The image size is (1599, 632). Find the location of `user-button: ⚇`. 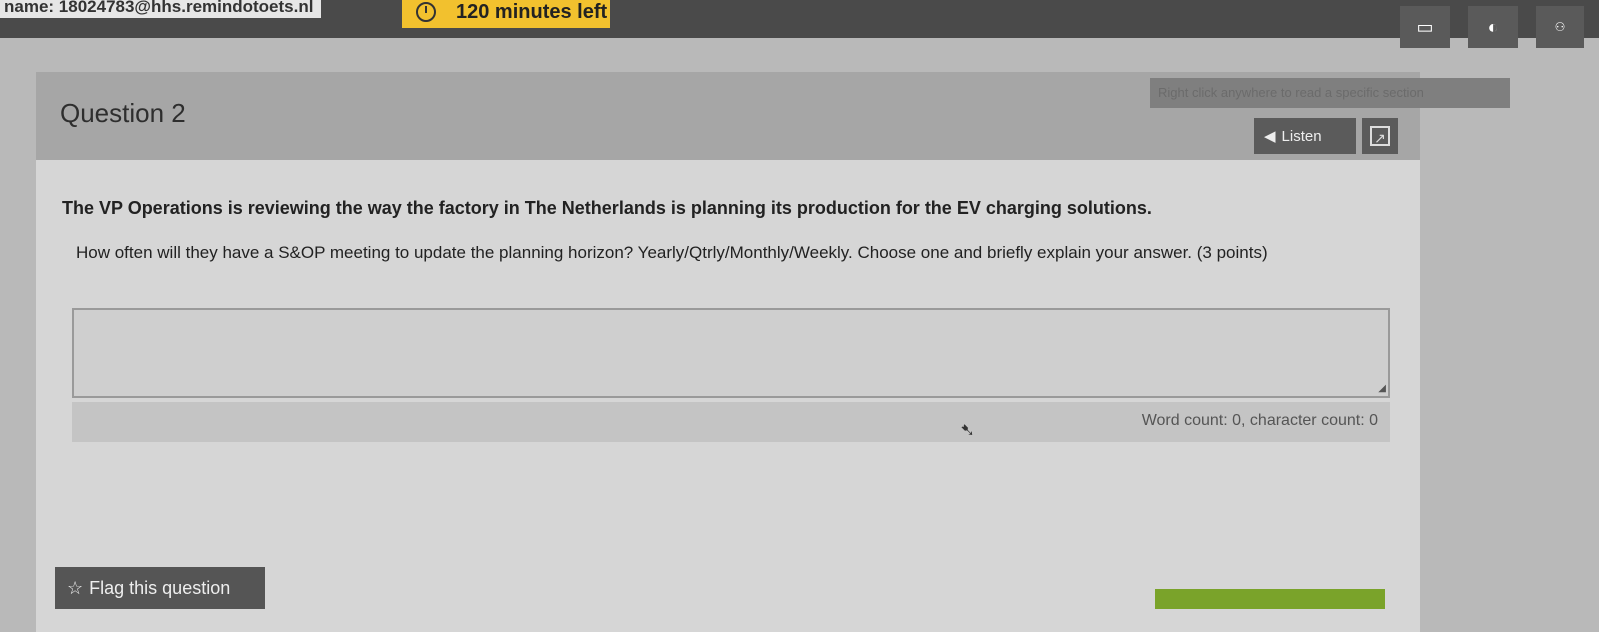

user-button: ⚇ is located at coordinates (1560, 27).